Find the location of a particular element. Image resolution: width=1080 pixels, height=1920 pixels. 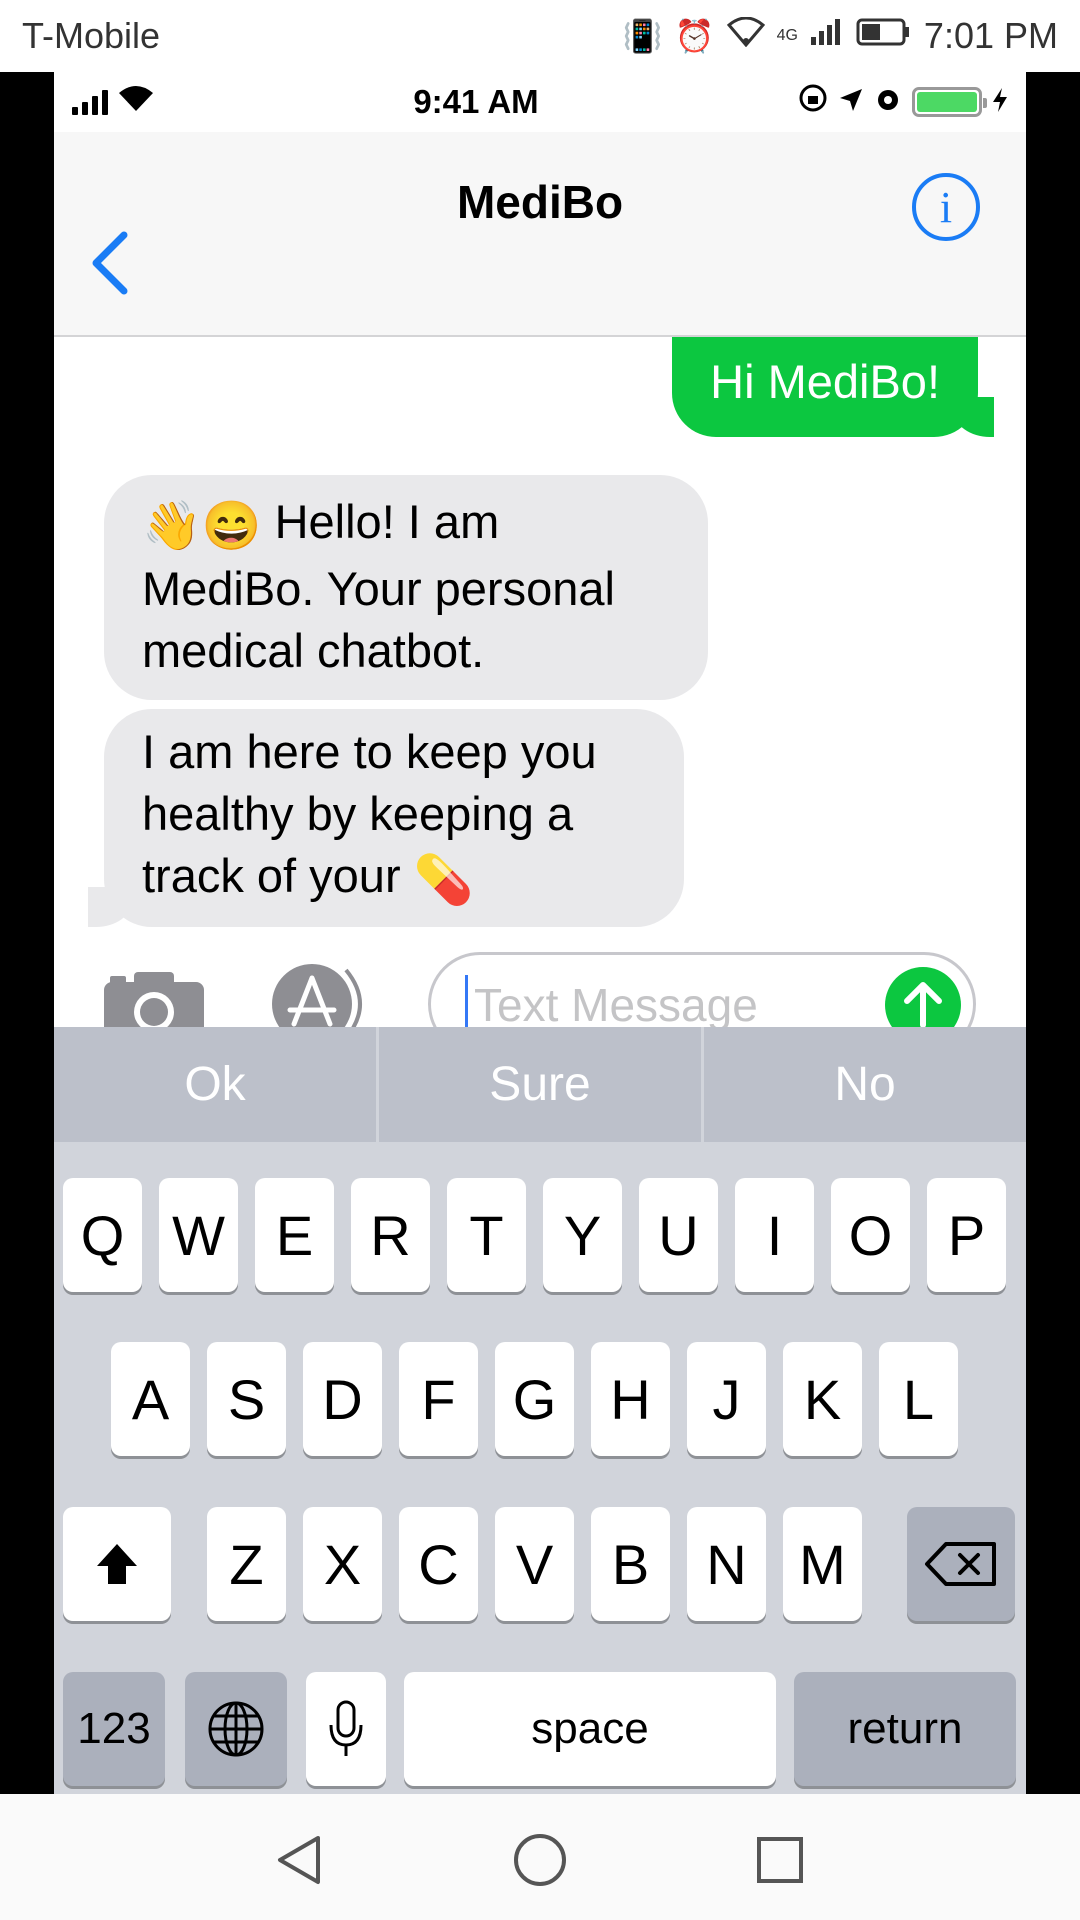

backspace-icon is located at coordinates (960, 1564).